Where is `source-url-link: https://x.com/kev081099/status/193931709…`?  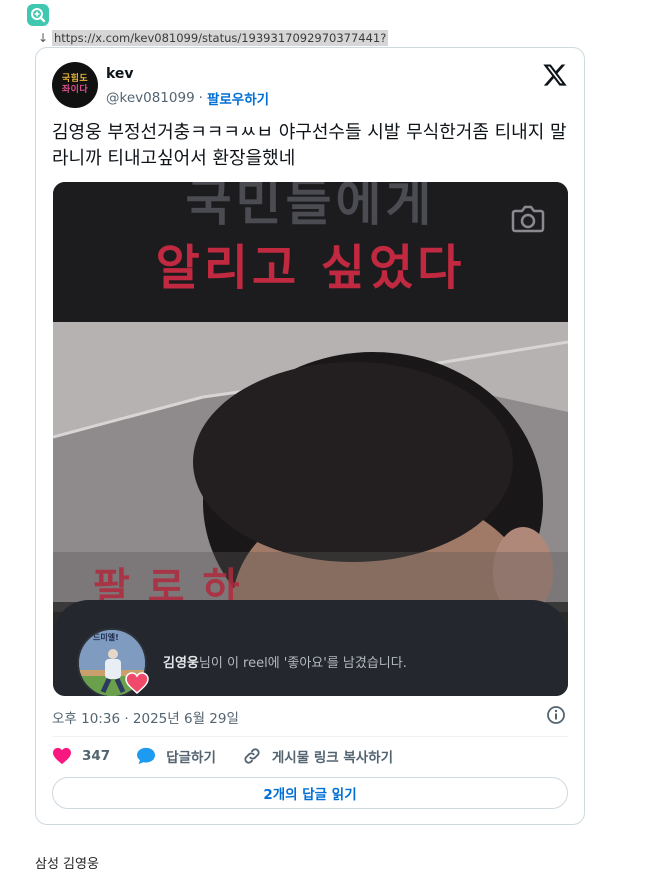 source-url-link: https://x.com/kev081099/status/193931709… is located at coordinates (220, 37).